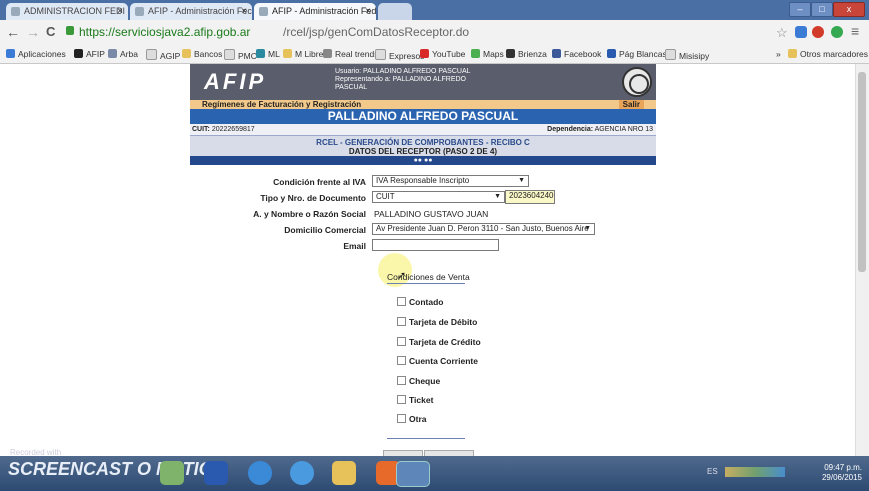  What do you see at coordinates (442, 54) in the screenshot?
I see `bookmark-item: YouTube` at bounding box center [442, 54].